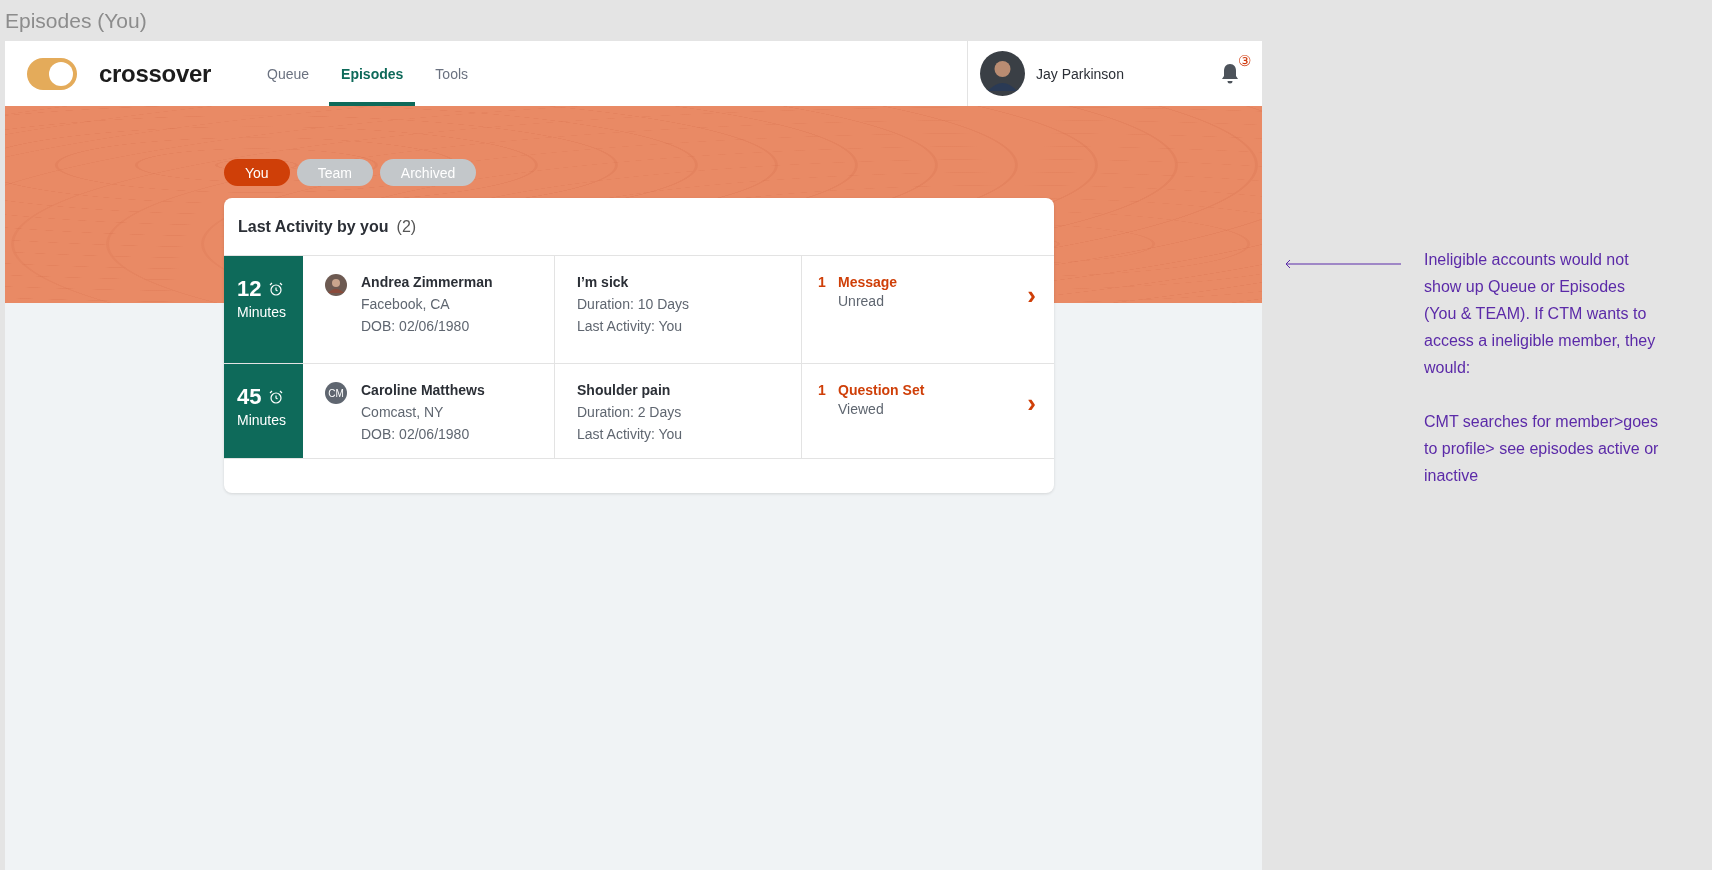 Image resolution: width=1712 pixels, height=870 pixels. I want to click on episode-row: 12 Minutes Andrea Zimmerman Facebook, CA DOB: 02/06/1980 I’m sick Duration: 10 Days Last Activity: You 1 Message Unread ›, so click(639, 310).